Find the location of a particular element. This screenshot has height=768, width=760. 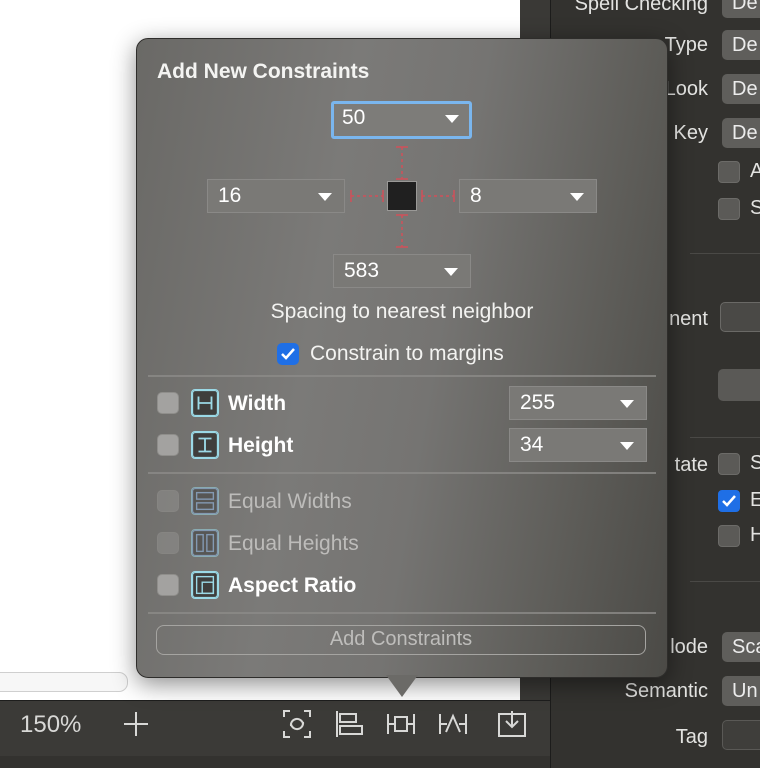

type-popup: De is located at coordinates (741, 45).